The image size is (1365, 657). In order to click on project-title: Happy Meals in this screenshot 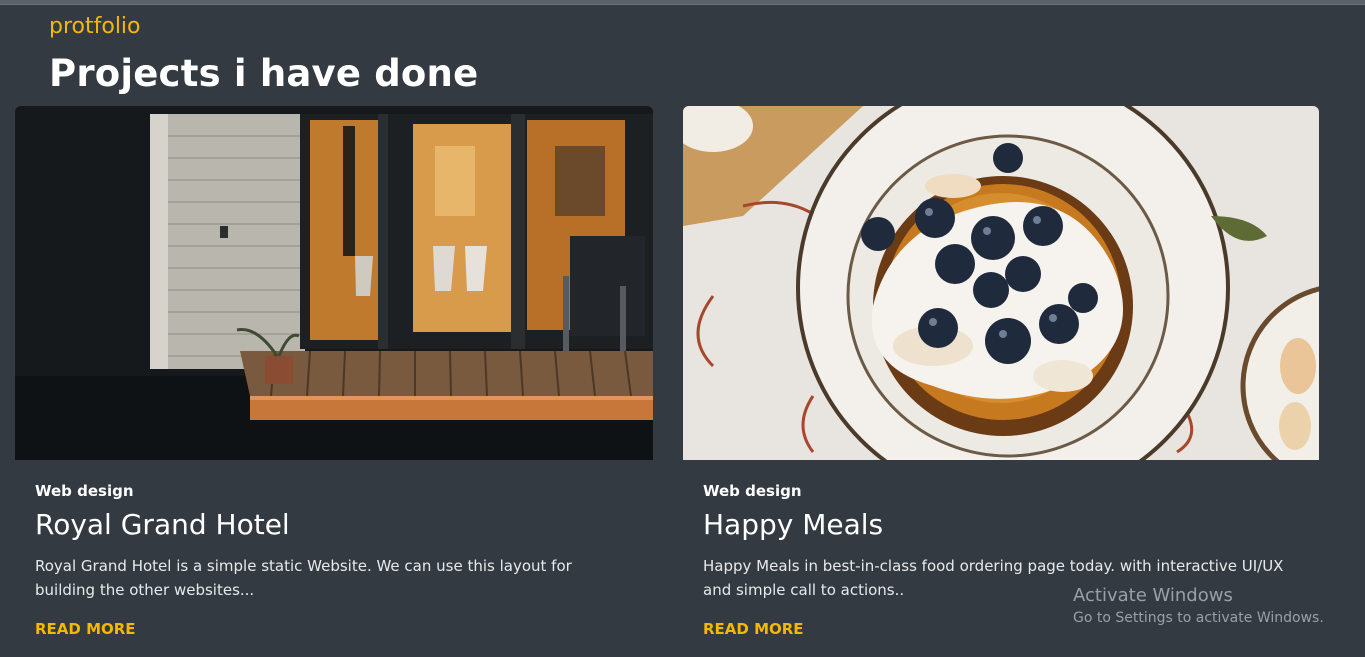, I will do `click(793, 524)`.